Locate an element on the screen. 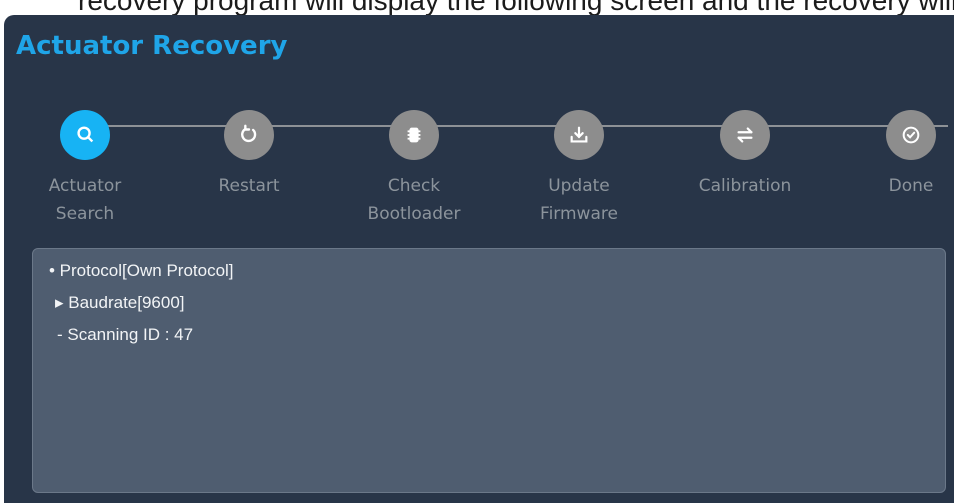 The image size is (954, 503). panel-title: Actuator Recovery is located at coordinates (152, 46).